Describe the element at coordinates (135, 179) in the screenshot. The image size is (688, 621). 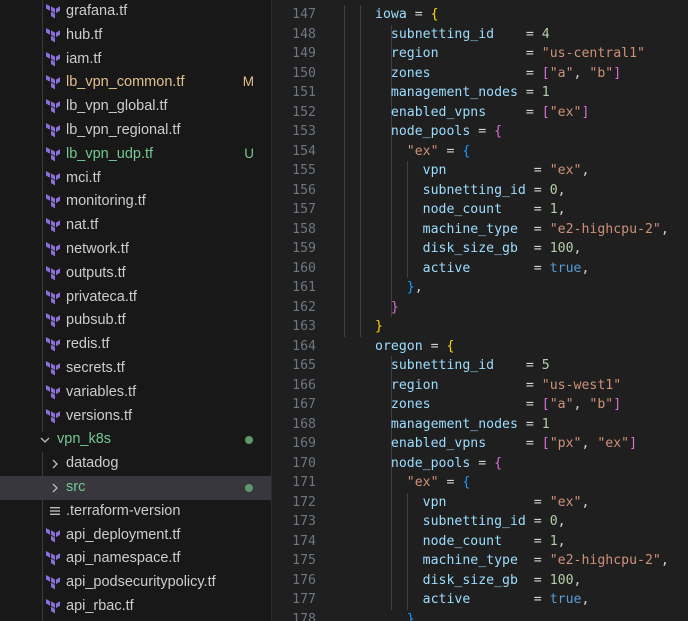
I see `explorer-file: mci.tf` at that location.